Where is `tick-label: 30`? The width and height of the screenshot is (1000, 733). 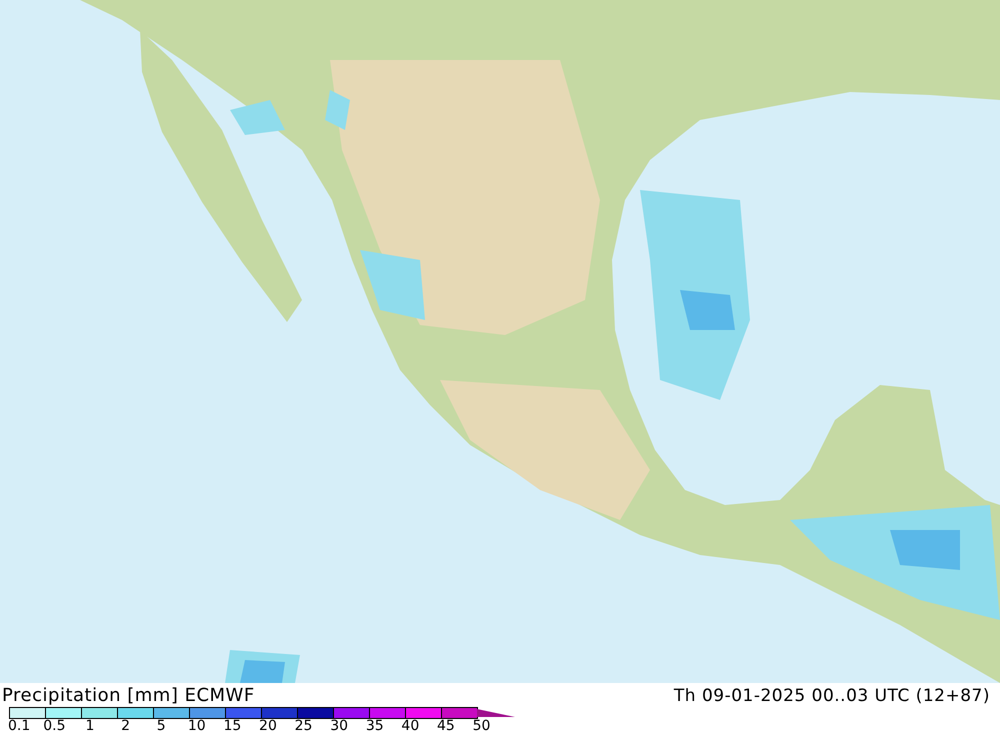
tick-label: 30 is located at coordinates (339, 726).